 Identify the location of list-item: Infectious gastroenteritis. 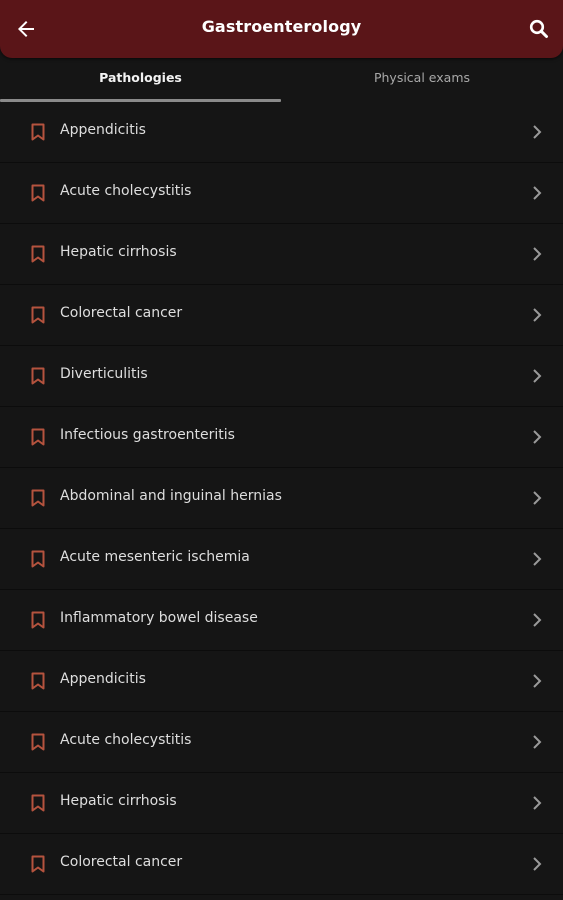
(281, 437).